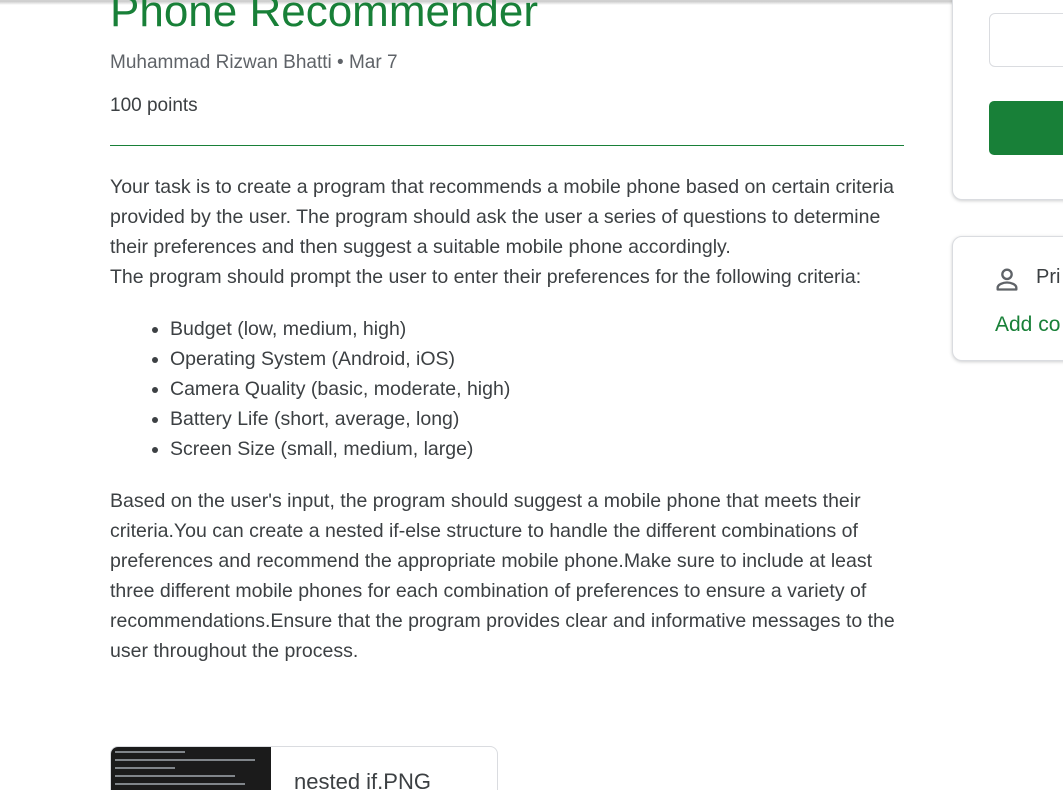 This screenshot has height=790, width=1063. What do you see at coordinates (1026, 128) in the screenshot?
I see `submit-button` at bounding box center [1026, 128].